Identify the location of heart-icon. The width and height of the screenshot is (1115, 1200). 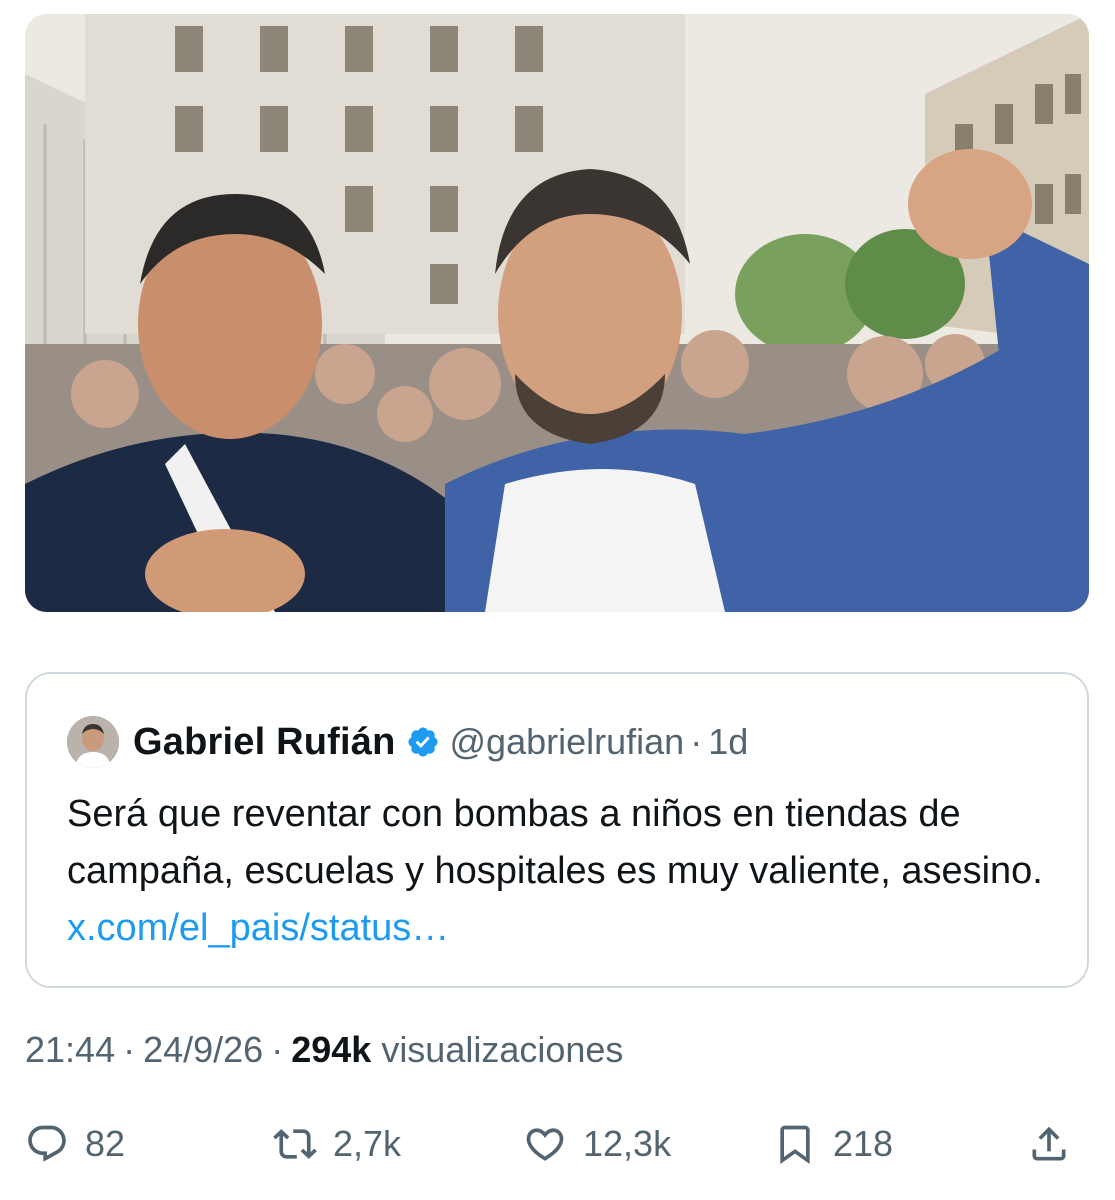
(545, 1144).